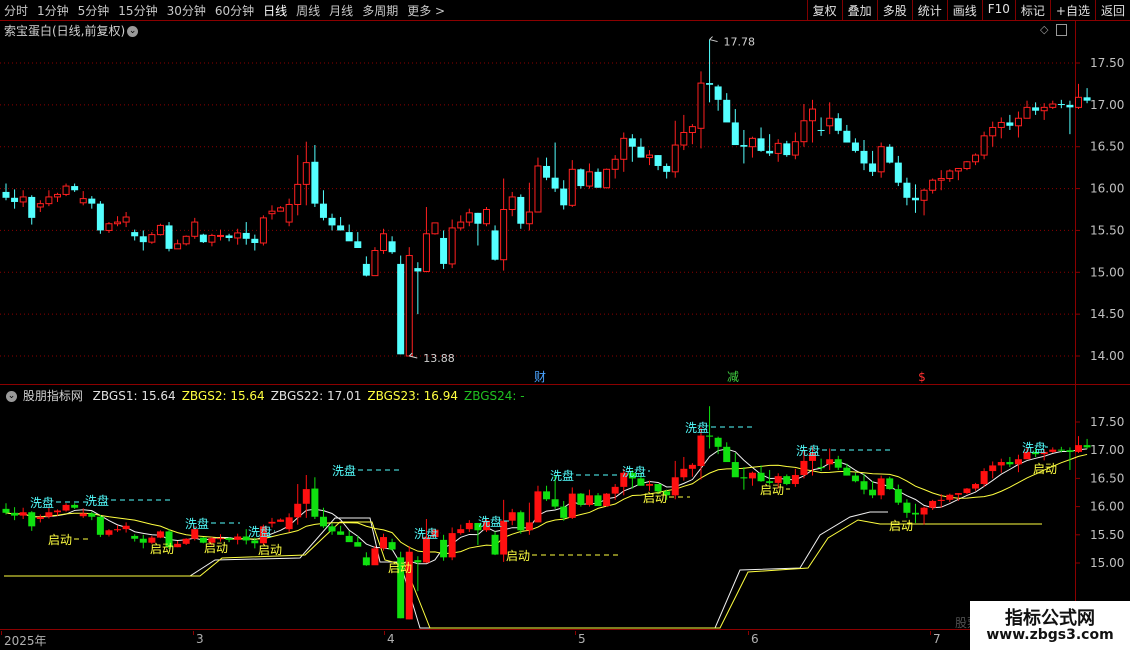  I want to click on period-tab-0: 分时, so click(16, 10).